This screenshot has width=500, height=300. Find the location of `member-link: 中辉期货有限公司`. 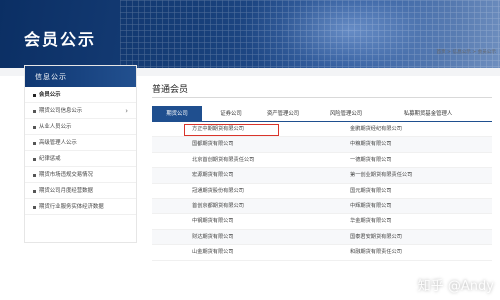

member-link: 中辉期货有限公司 is located at coordinates (371, 206).